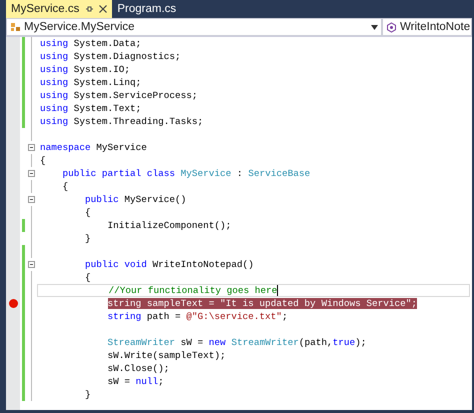 This screenshot has height=413, width=474. Describe the element at coordinates (110, 56) in the screenshot. I see `code-line: using System.Diagnostics;` at that location.